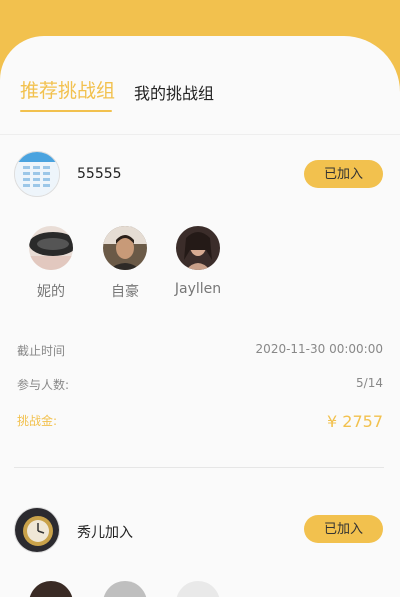  I want to click on deadline-label: 截止时间, so click(41, 351).